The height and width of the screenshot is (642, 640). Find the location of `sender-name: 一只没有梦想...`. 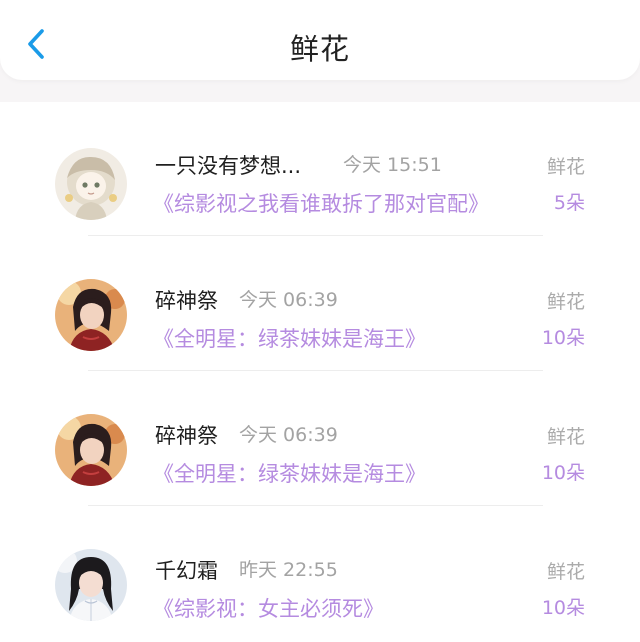

sender-name: 一只没有梦想... is located at coordinates (228, 165).